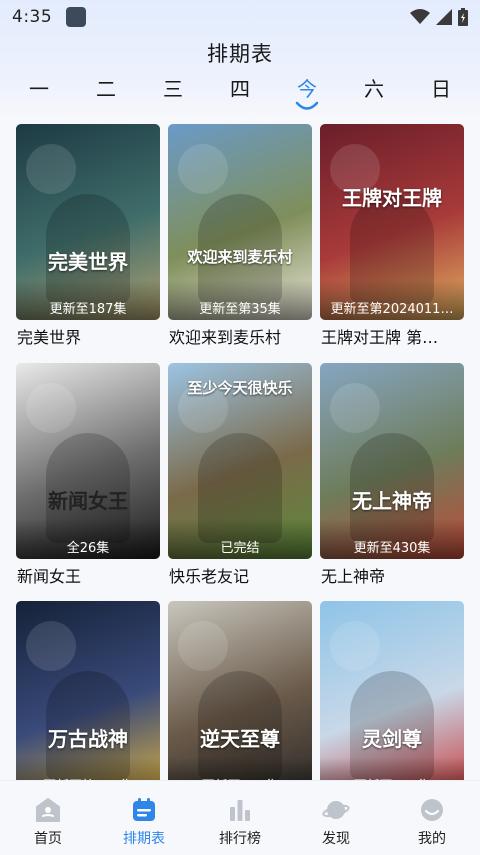  I want to click on show-title: 无上神帝, so click(353, 576).